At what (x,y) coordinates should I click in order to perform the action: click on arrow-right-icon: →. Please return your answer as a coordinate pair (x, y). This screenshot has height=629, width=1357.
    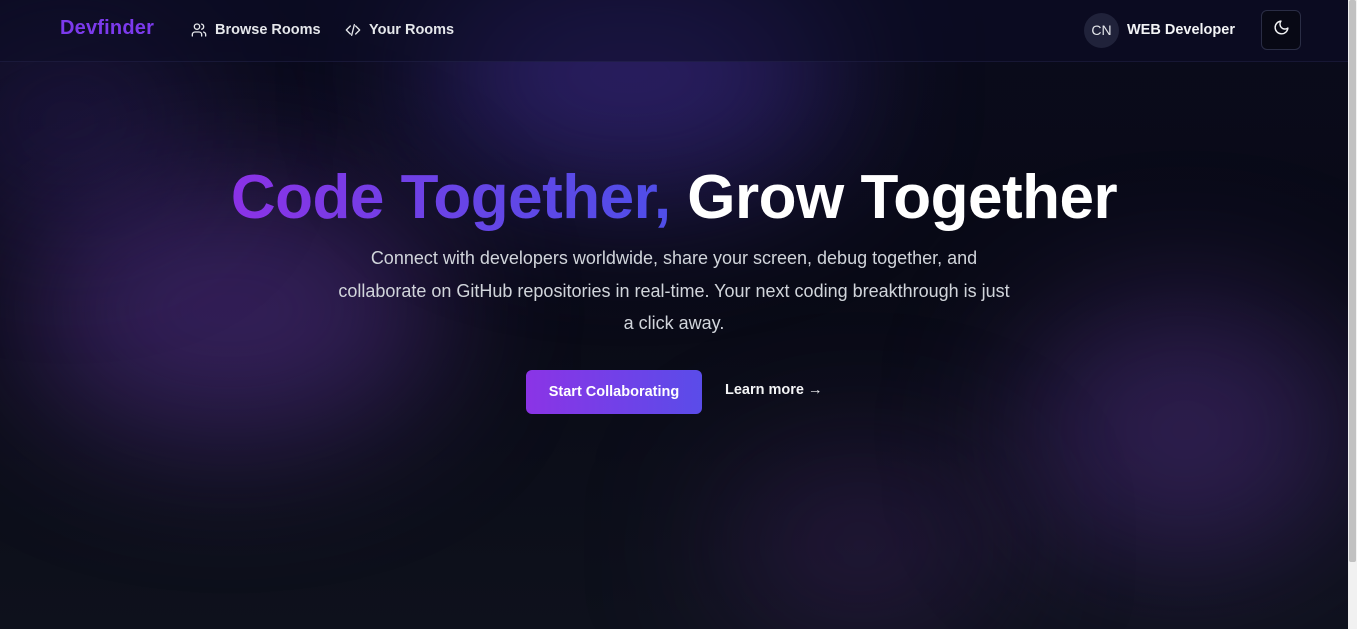
    Looking at the image, I should click on (815, 390).